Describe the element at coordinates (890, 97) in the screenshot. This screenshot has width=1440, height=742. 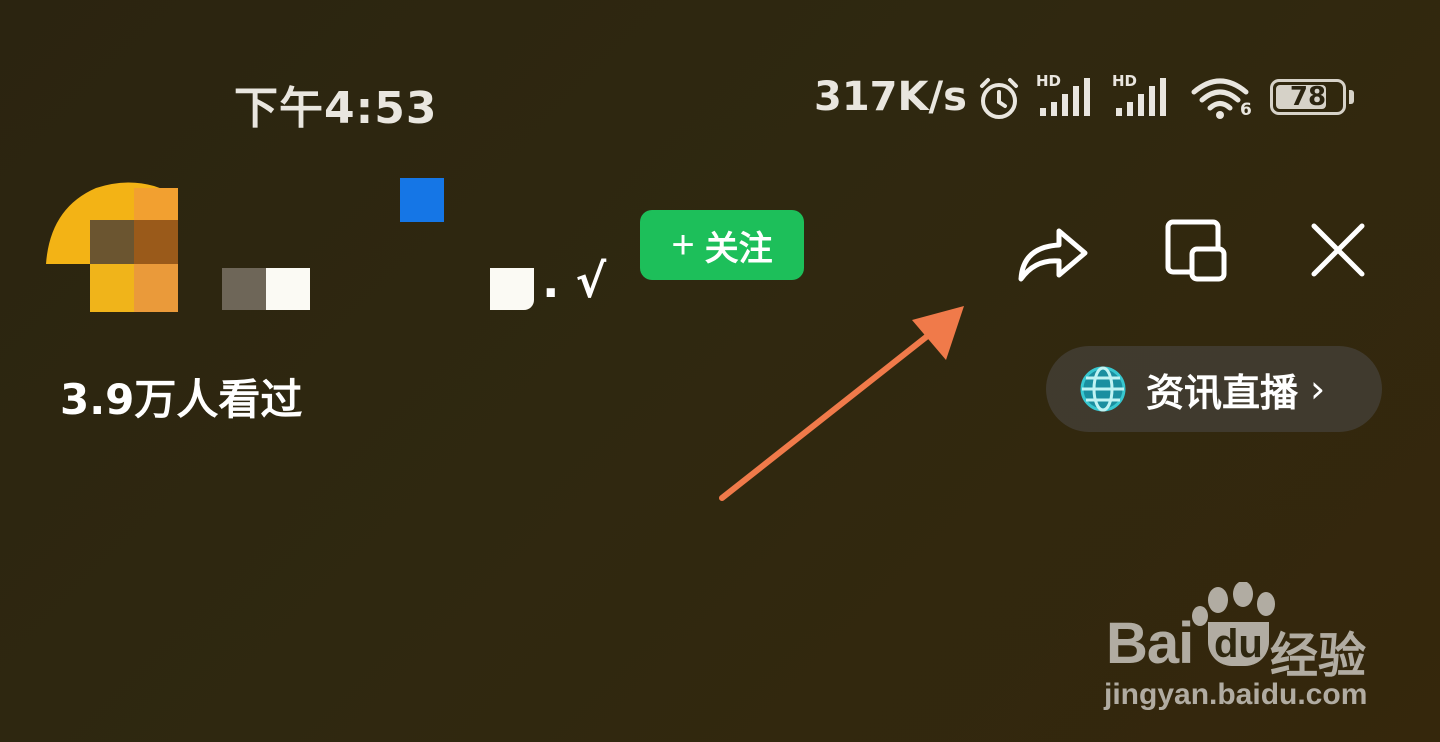
I see `network-speed: 317K/s` at that location.